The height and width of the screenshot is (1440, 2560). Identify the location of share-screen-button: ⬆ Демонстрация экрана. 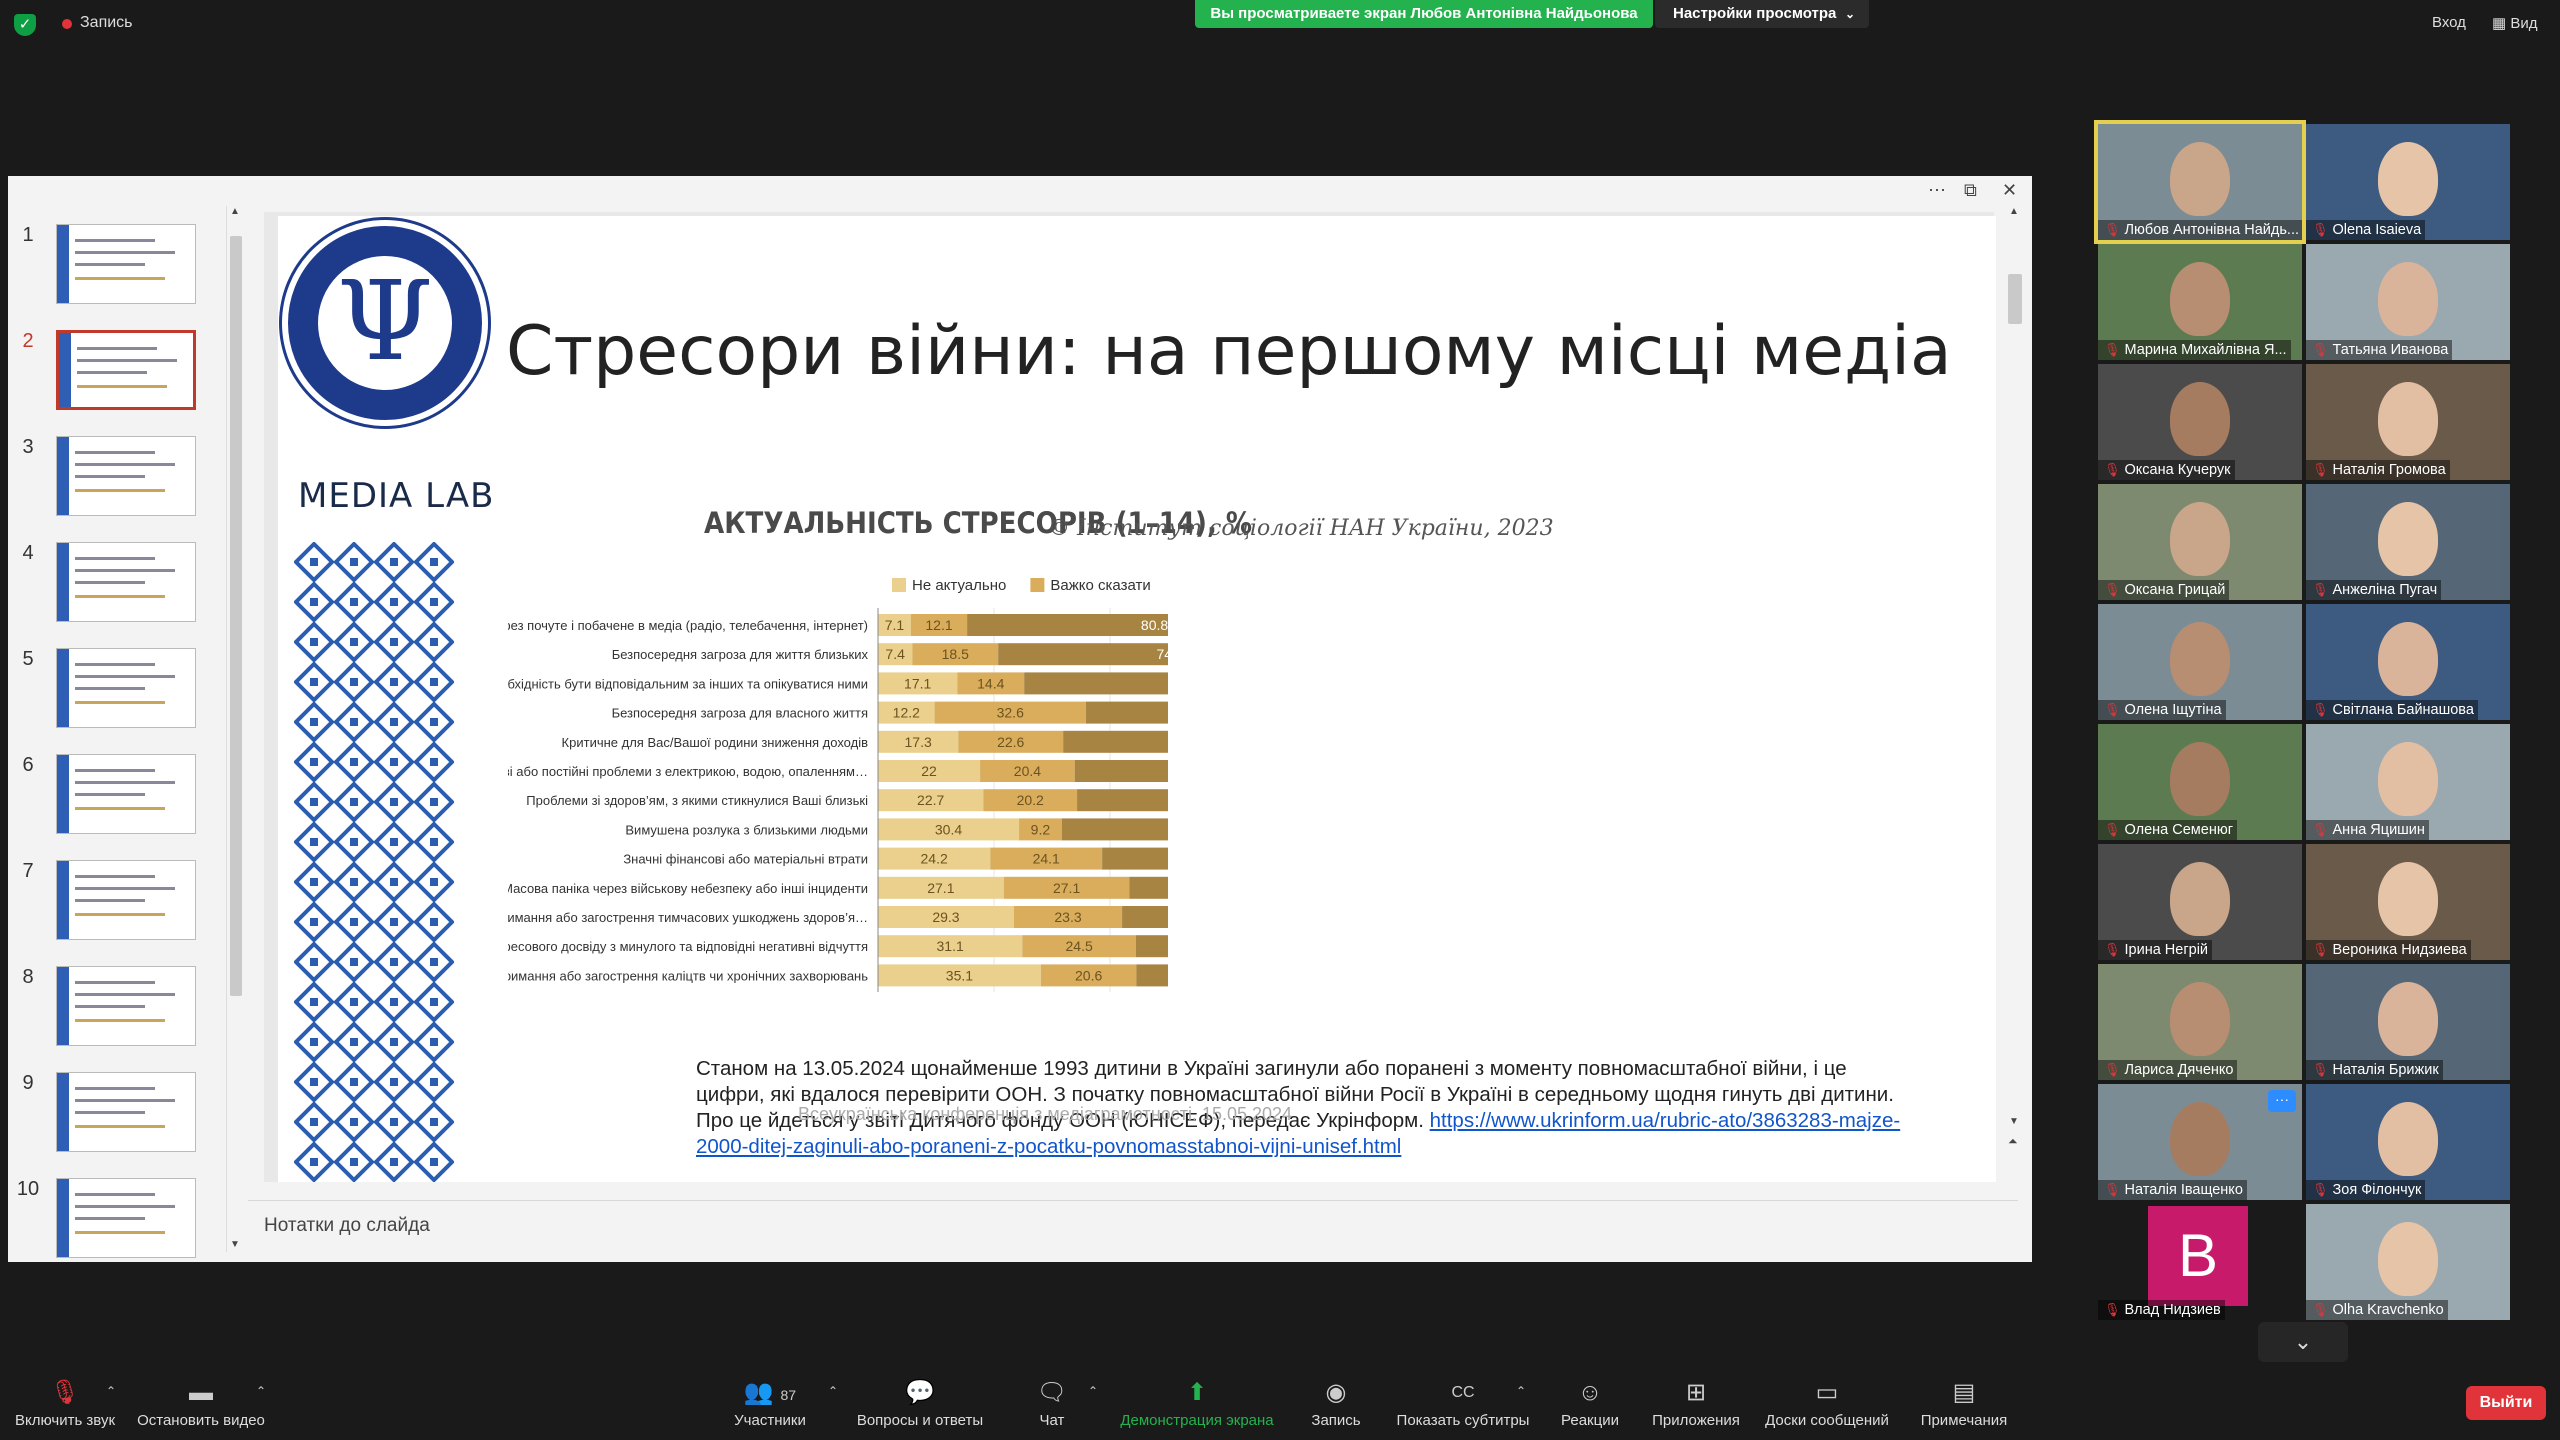
(1197, 1402).